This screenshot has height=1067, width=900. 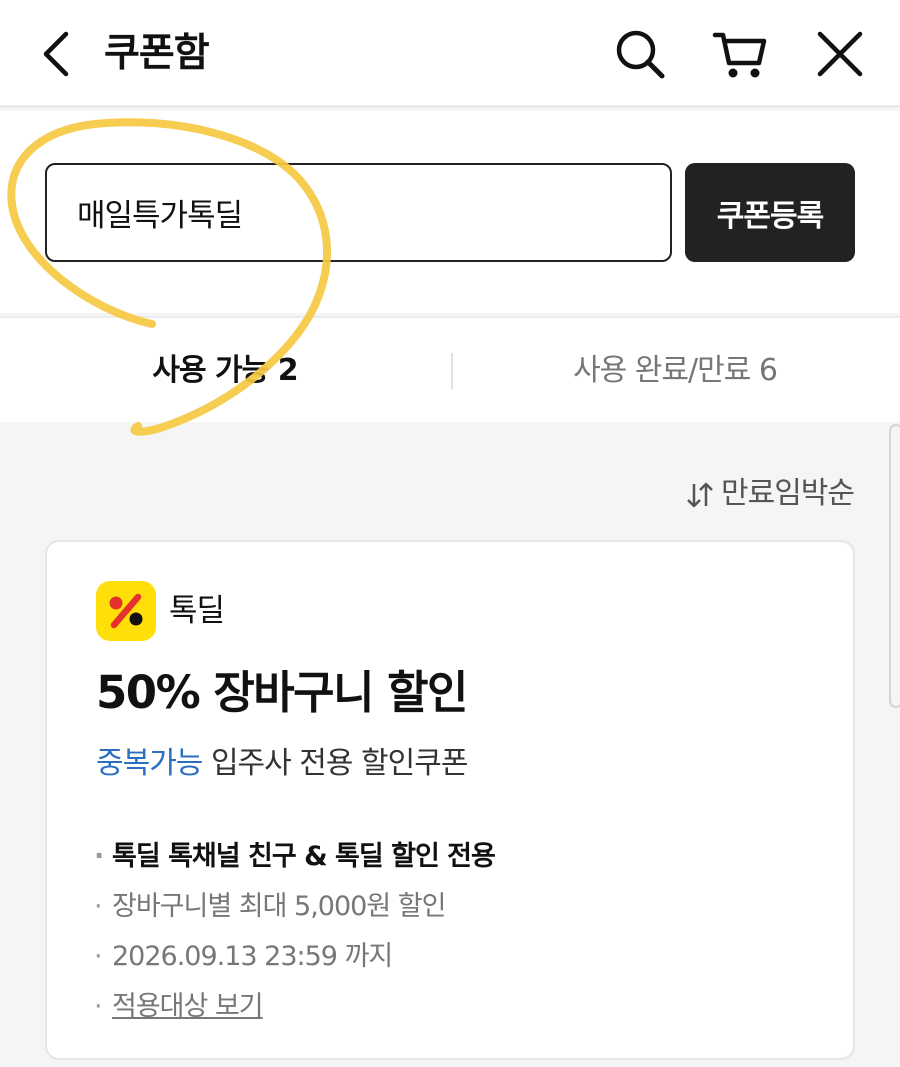 What do you see at coordinates (149, 763) in the screenshot?
I see `stackable-tag: 중복가능` at bounding box center [149, 763].